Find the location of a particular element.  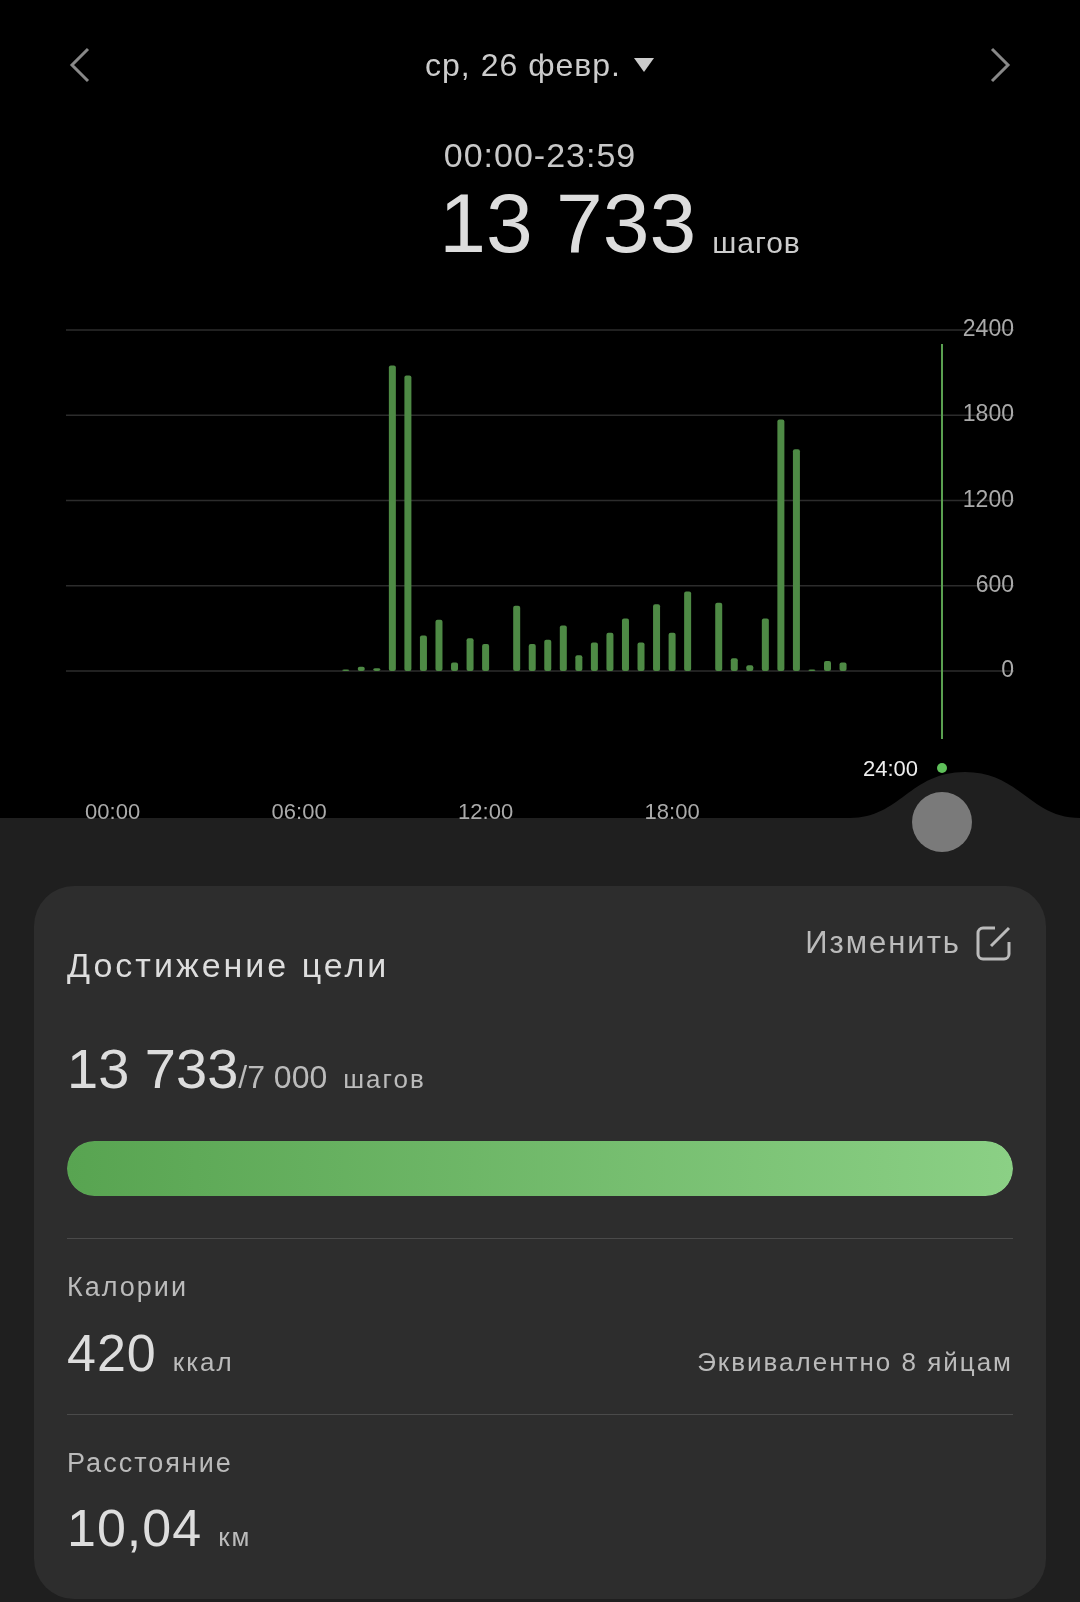

edit-link: Изменить is located at coordinates (909, 943).